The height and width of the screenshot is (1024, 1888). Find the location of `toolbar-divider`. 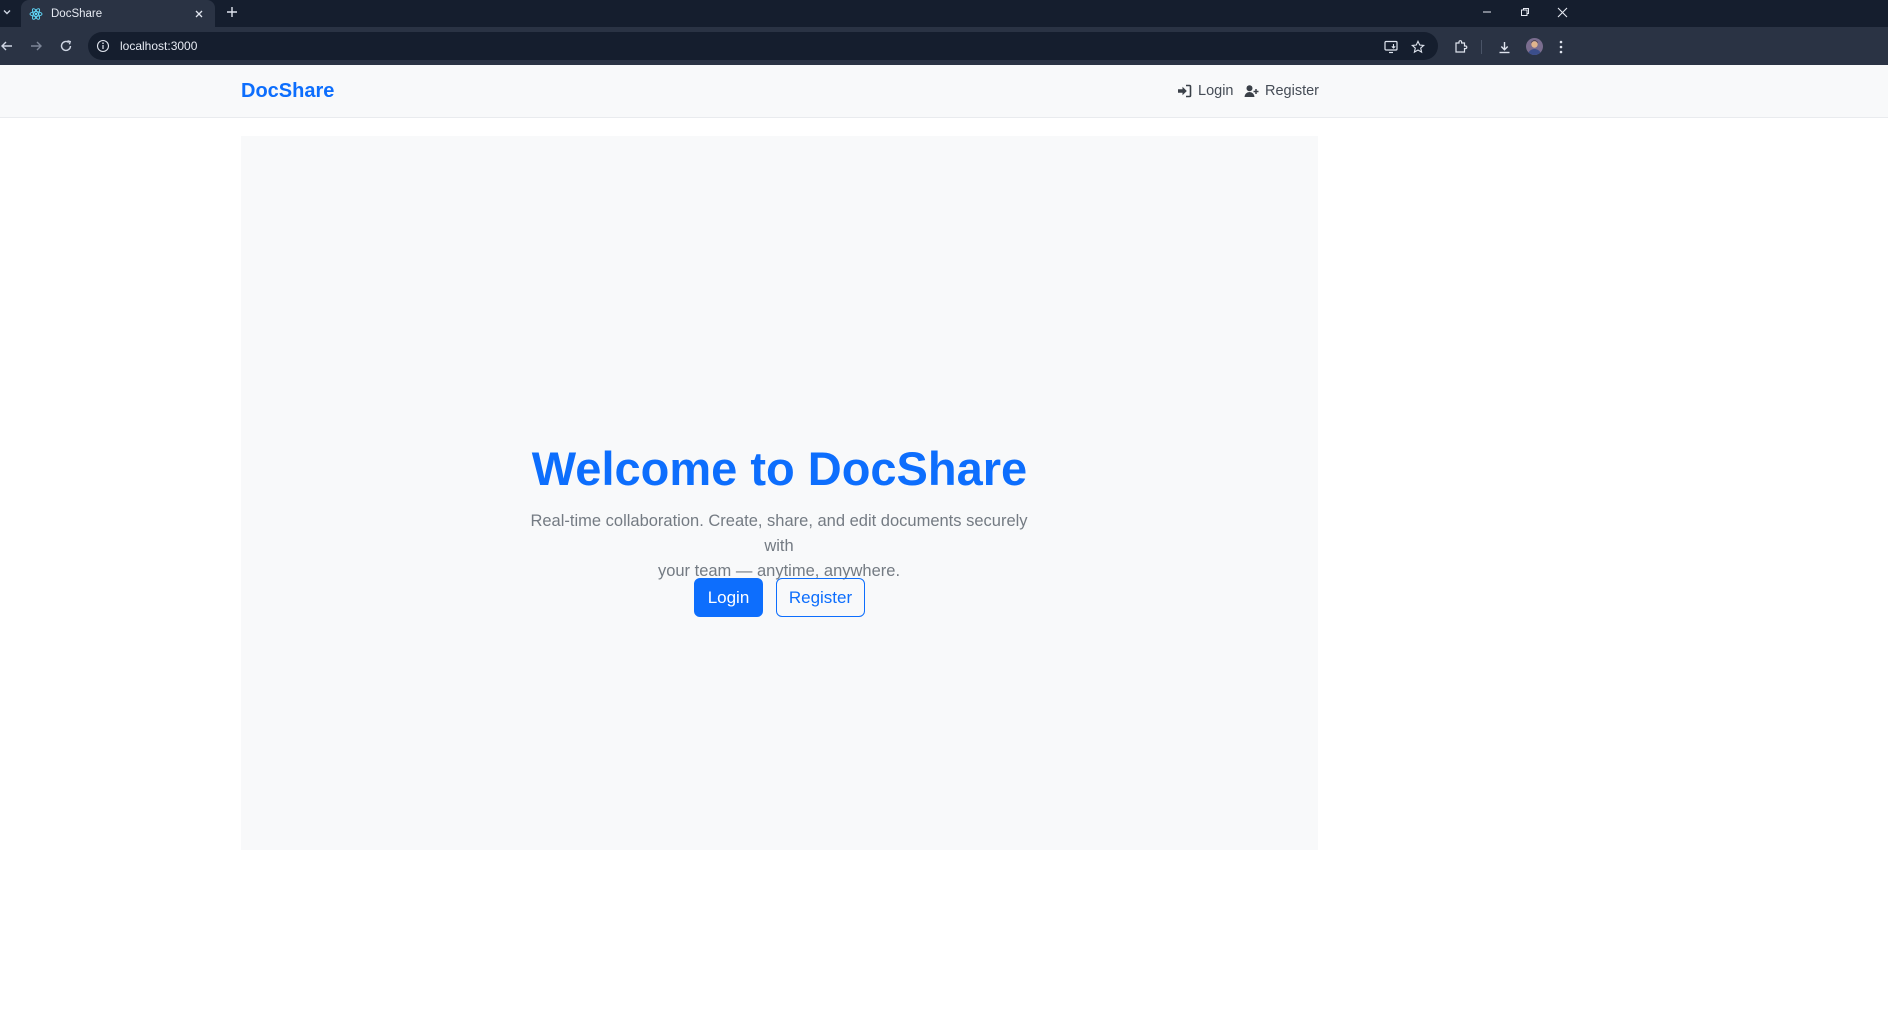

toolbar-divider is located at coordinates (1481, 47).